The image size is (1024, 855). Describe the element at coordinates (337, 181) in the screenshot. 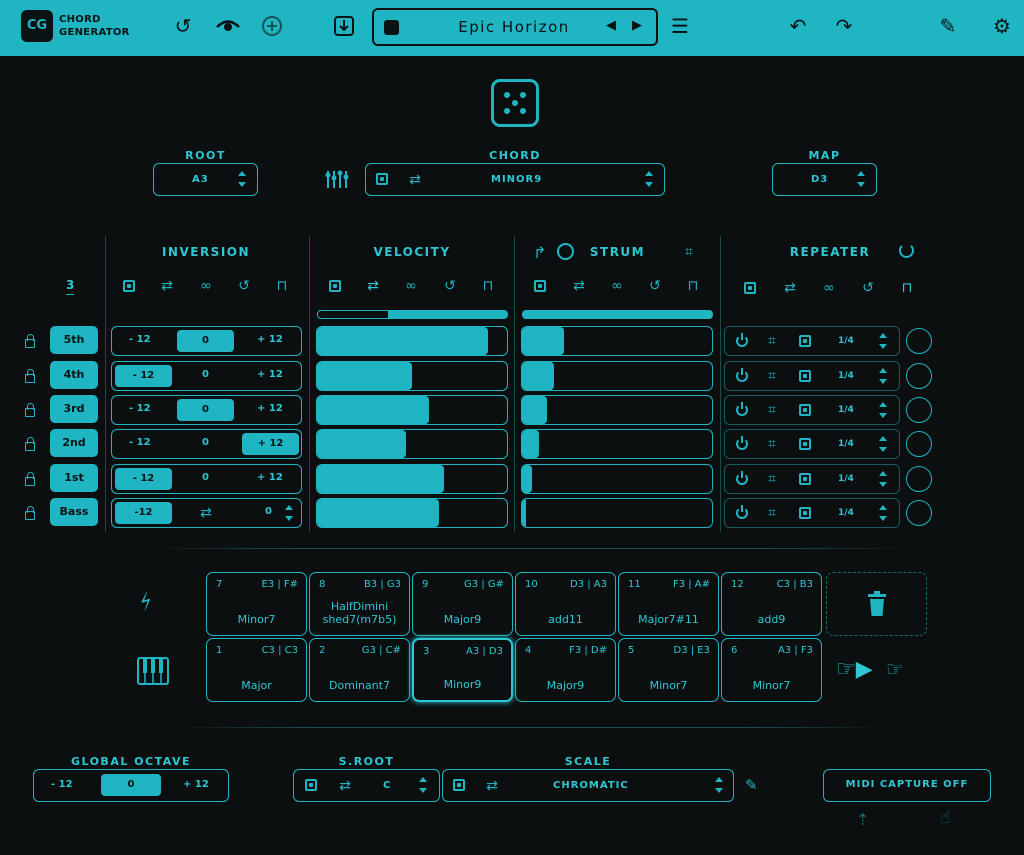

I see `chord-voicing-icon` at that location.